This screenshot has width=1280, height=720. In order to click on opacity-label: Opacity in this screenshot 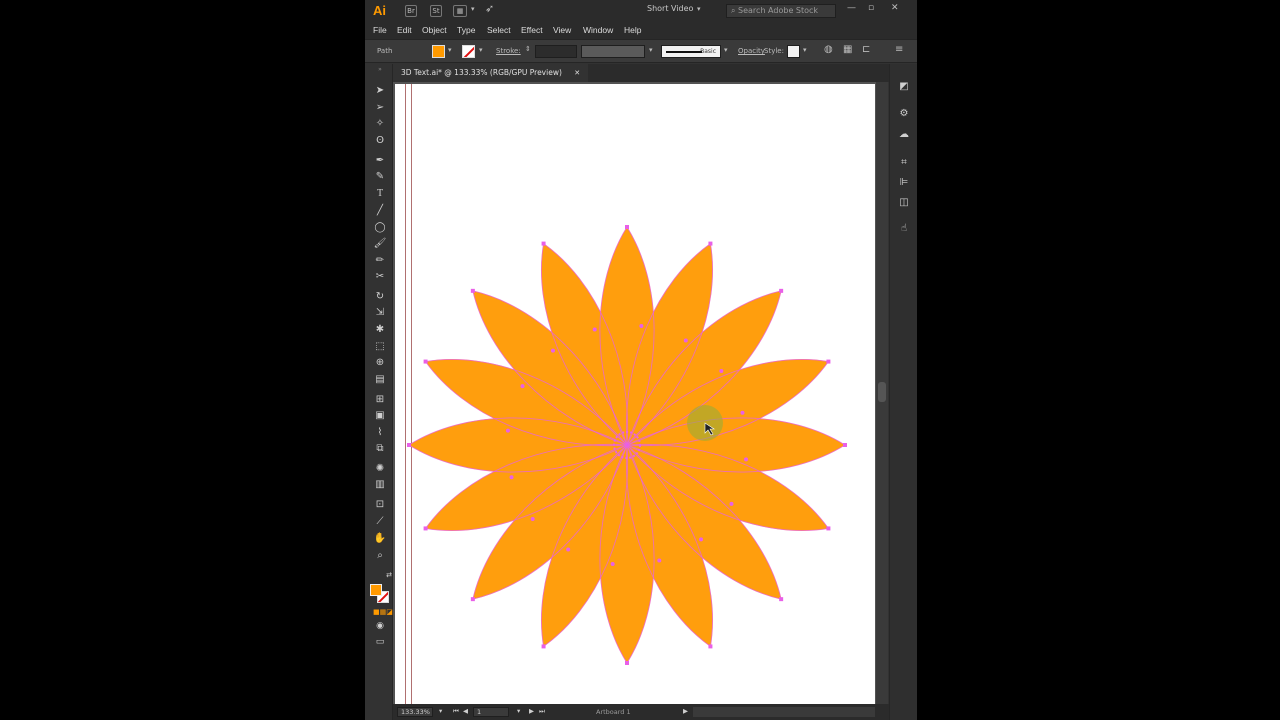, I will do `click(751, 51)`.